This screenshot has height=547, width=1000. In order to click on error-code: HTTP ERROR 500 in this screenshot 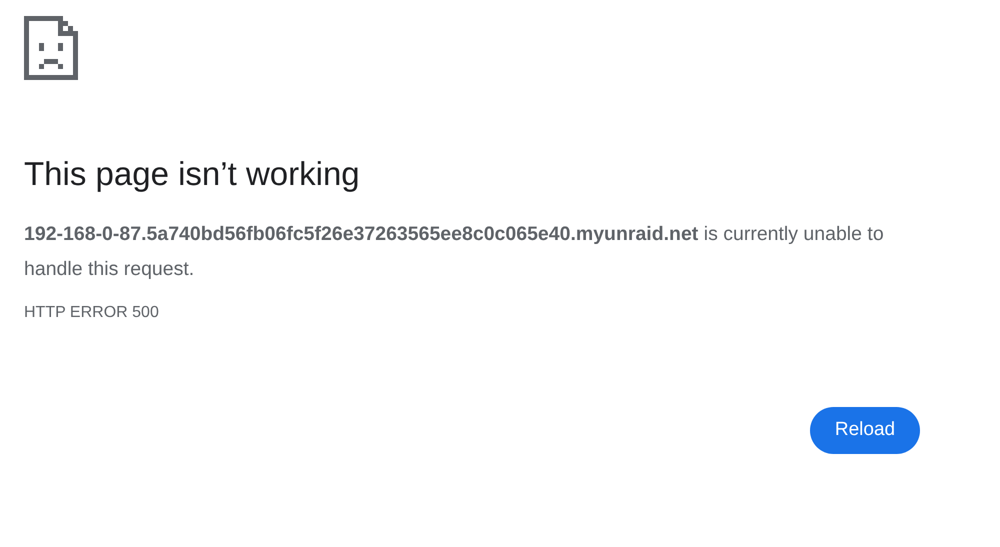, I will do `click(92, 313)`.